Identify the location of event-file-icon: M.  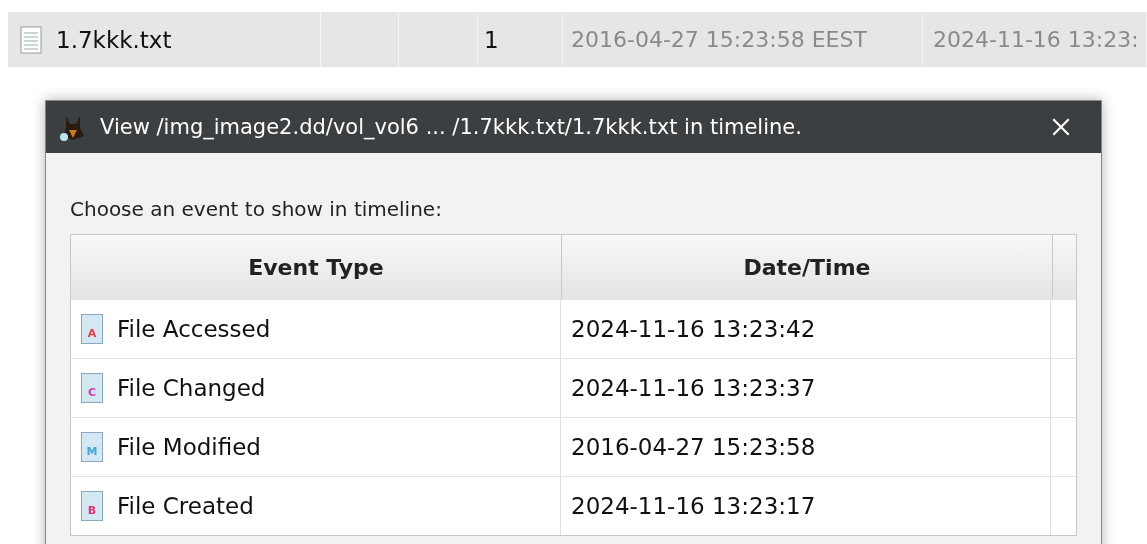
(92, 447).